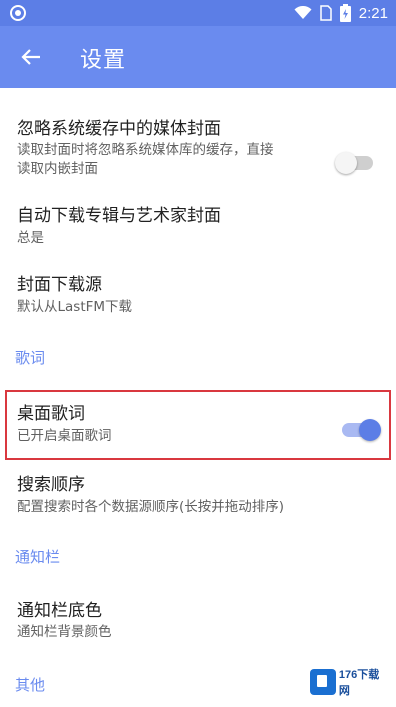 The image size is (396, 707). What do you see at coordinates (30, 238) in the screenshot?
I see `setting-summary: 总是` at bounding box center [30, 238].